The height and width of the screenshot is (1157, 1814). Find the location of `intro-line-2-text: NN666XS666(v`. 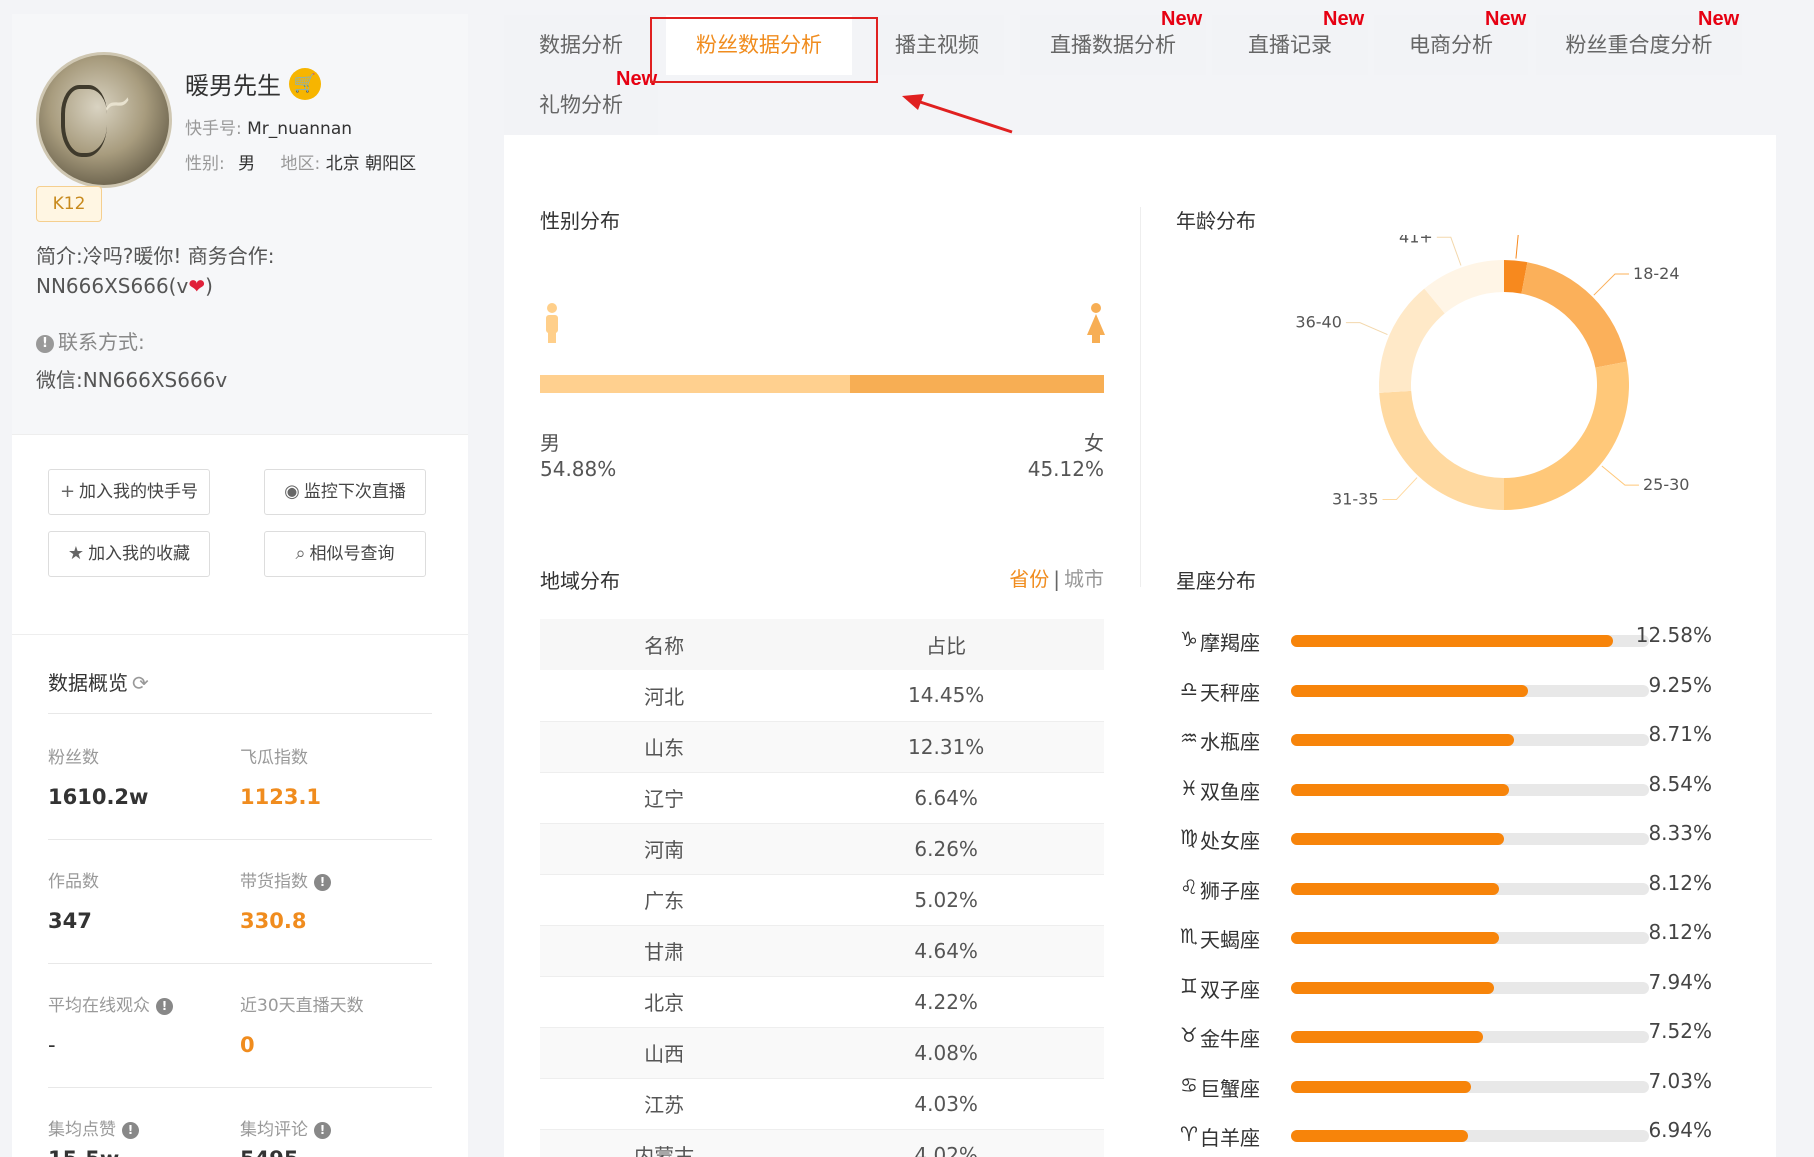

intro-line-2-text: NN666XS666(v is located at coordinates (112, 286).